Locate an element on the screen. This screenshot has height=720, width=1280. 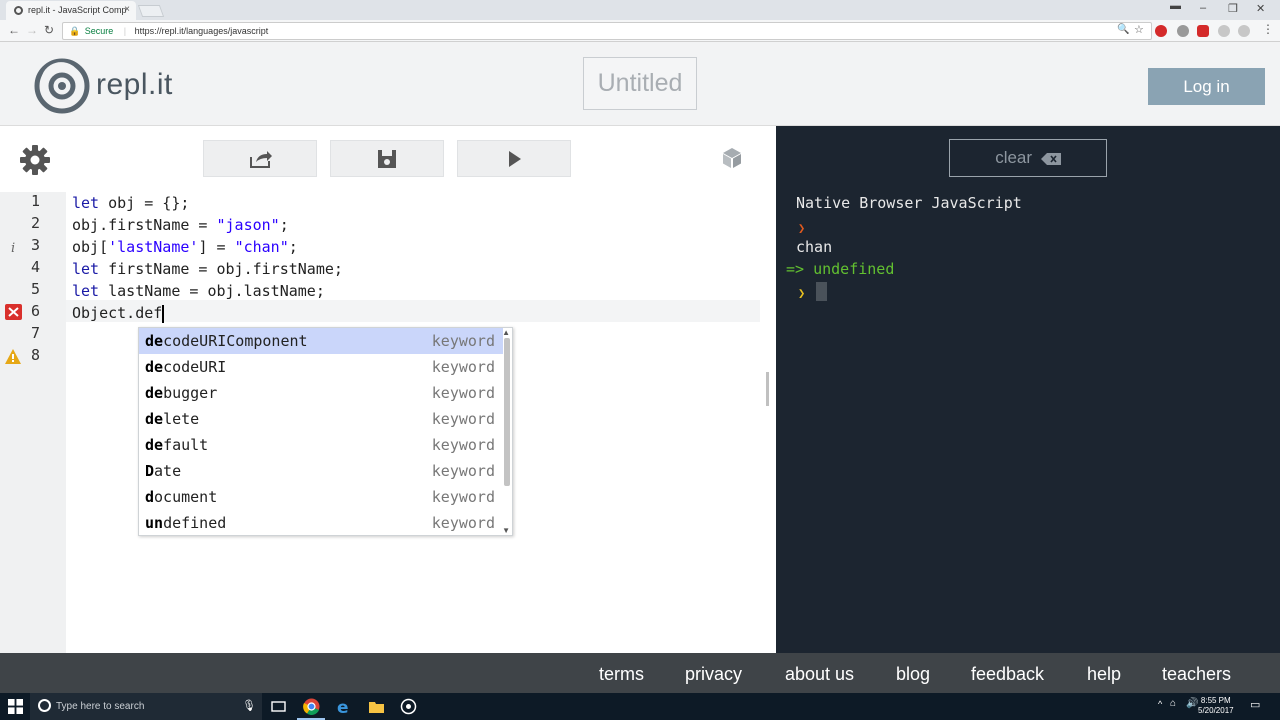
autocomplete-item: default keyword is located at coordinates (321, 445).